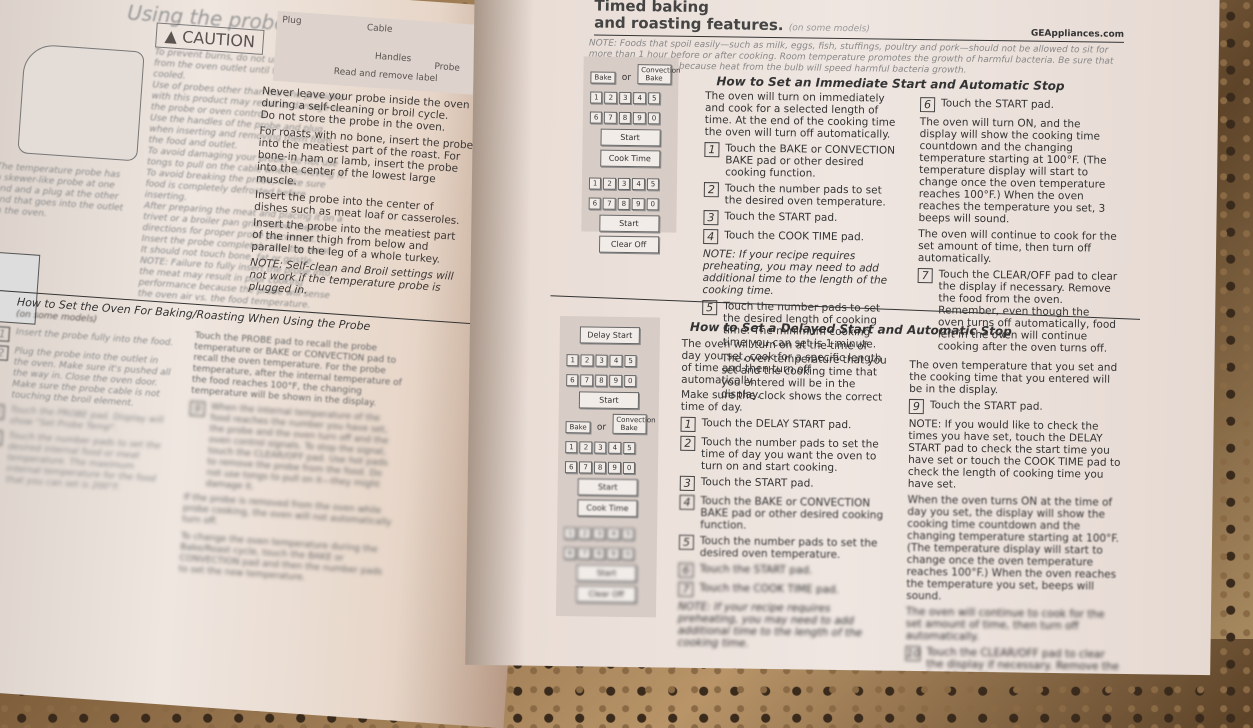  What do you see at coordinates (385, 75) in the screenshot?
I see `diagram-label: Read and remove label` at bounding box center [385, 75].